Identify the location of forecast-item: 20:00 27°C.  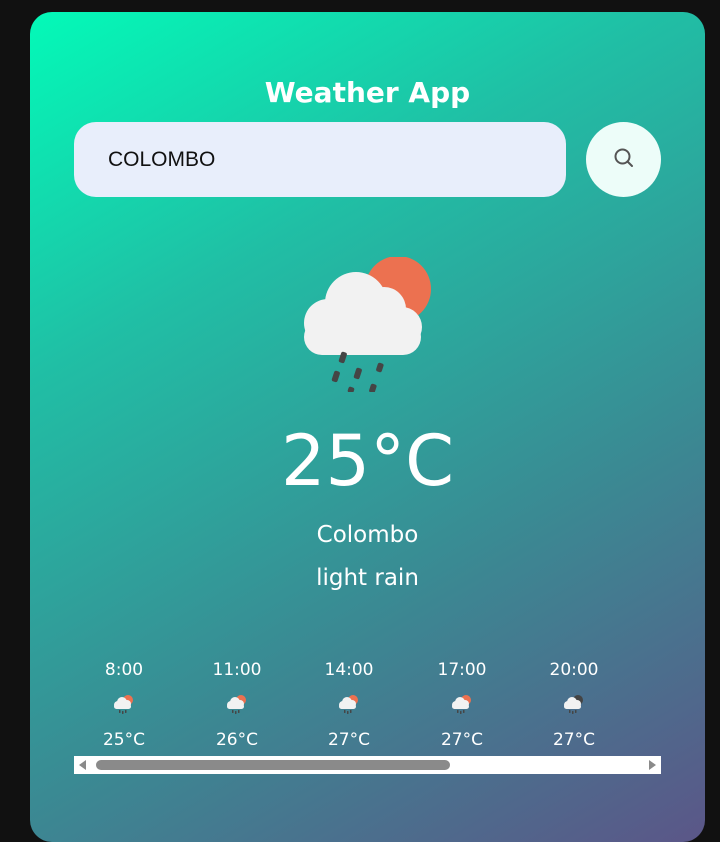
(574, 705).